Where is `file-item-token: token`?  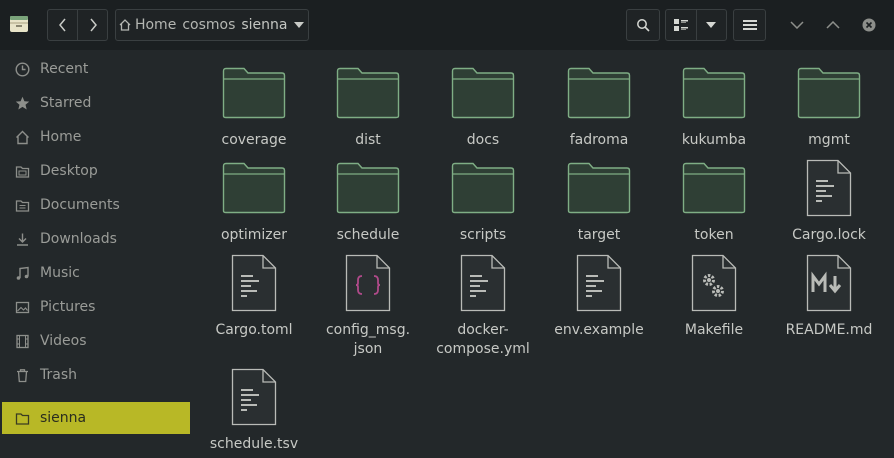 file-item-token: token is located at coordinates (714, 201).